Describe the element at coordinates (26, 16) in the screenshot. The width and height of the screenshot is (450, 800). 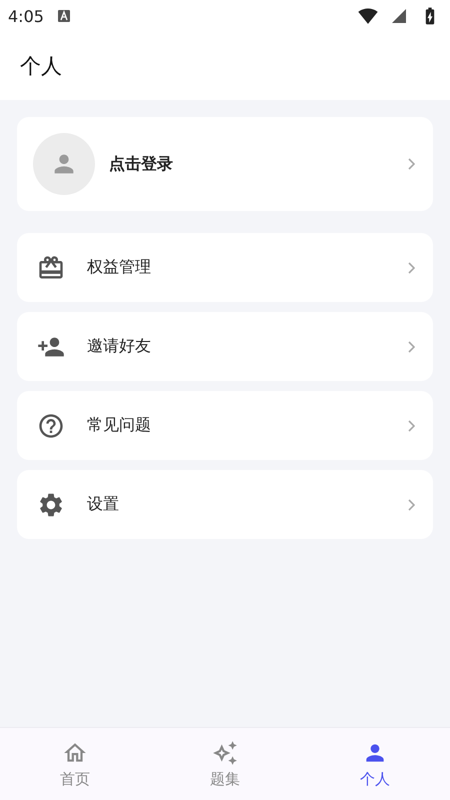
I see `status-time: 4:05` at that location.